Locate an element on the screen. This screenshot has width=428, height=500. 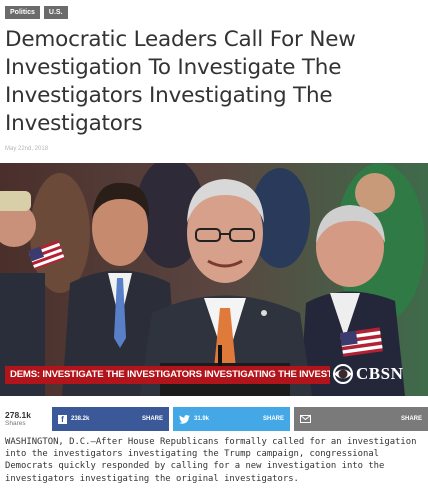
email-share-button: SHARE is located at coordinates (361, 419).